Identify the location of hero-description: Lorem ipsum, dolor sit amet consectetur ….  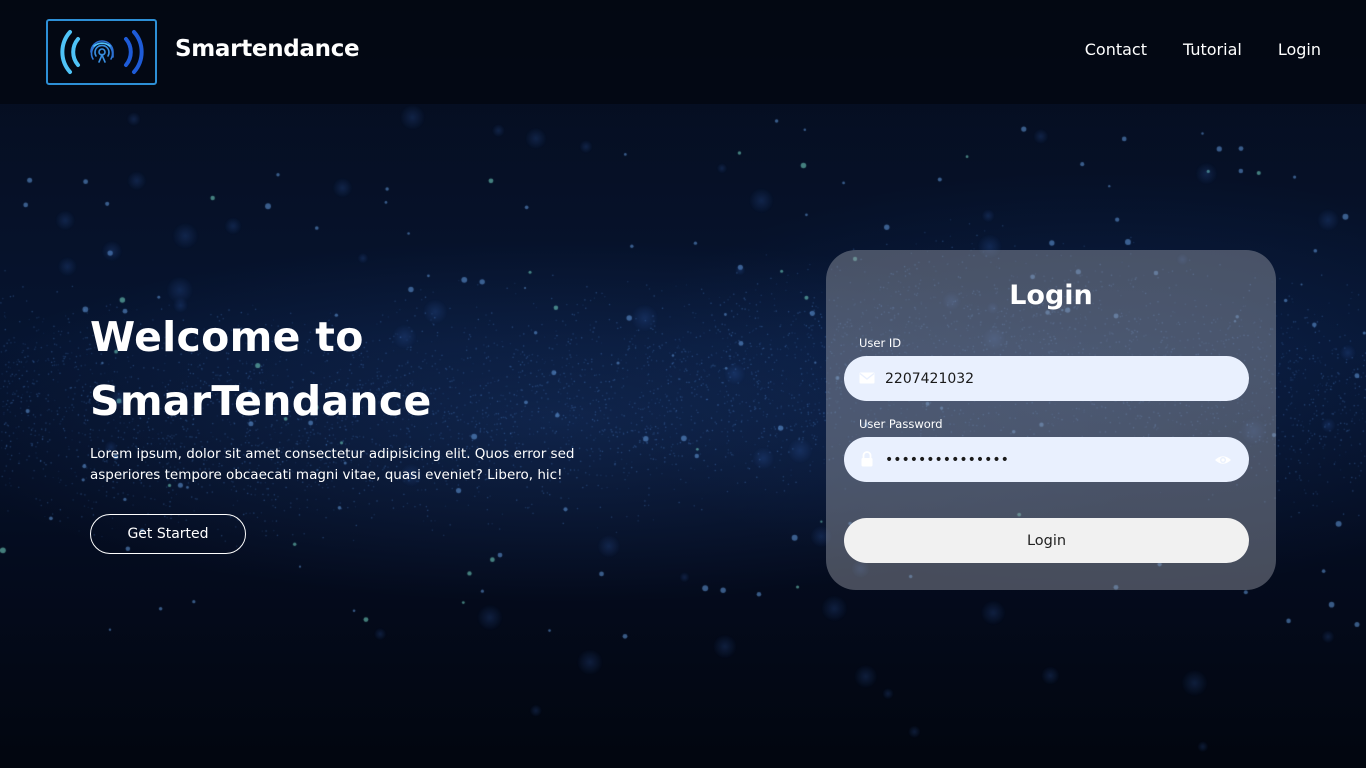
(332, 464).